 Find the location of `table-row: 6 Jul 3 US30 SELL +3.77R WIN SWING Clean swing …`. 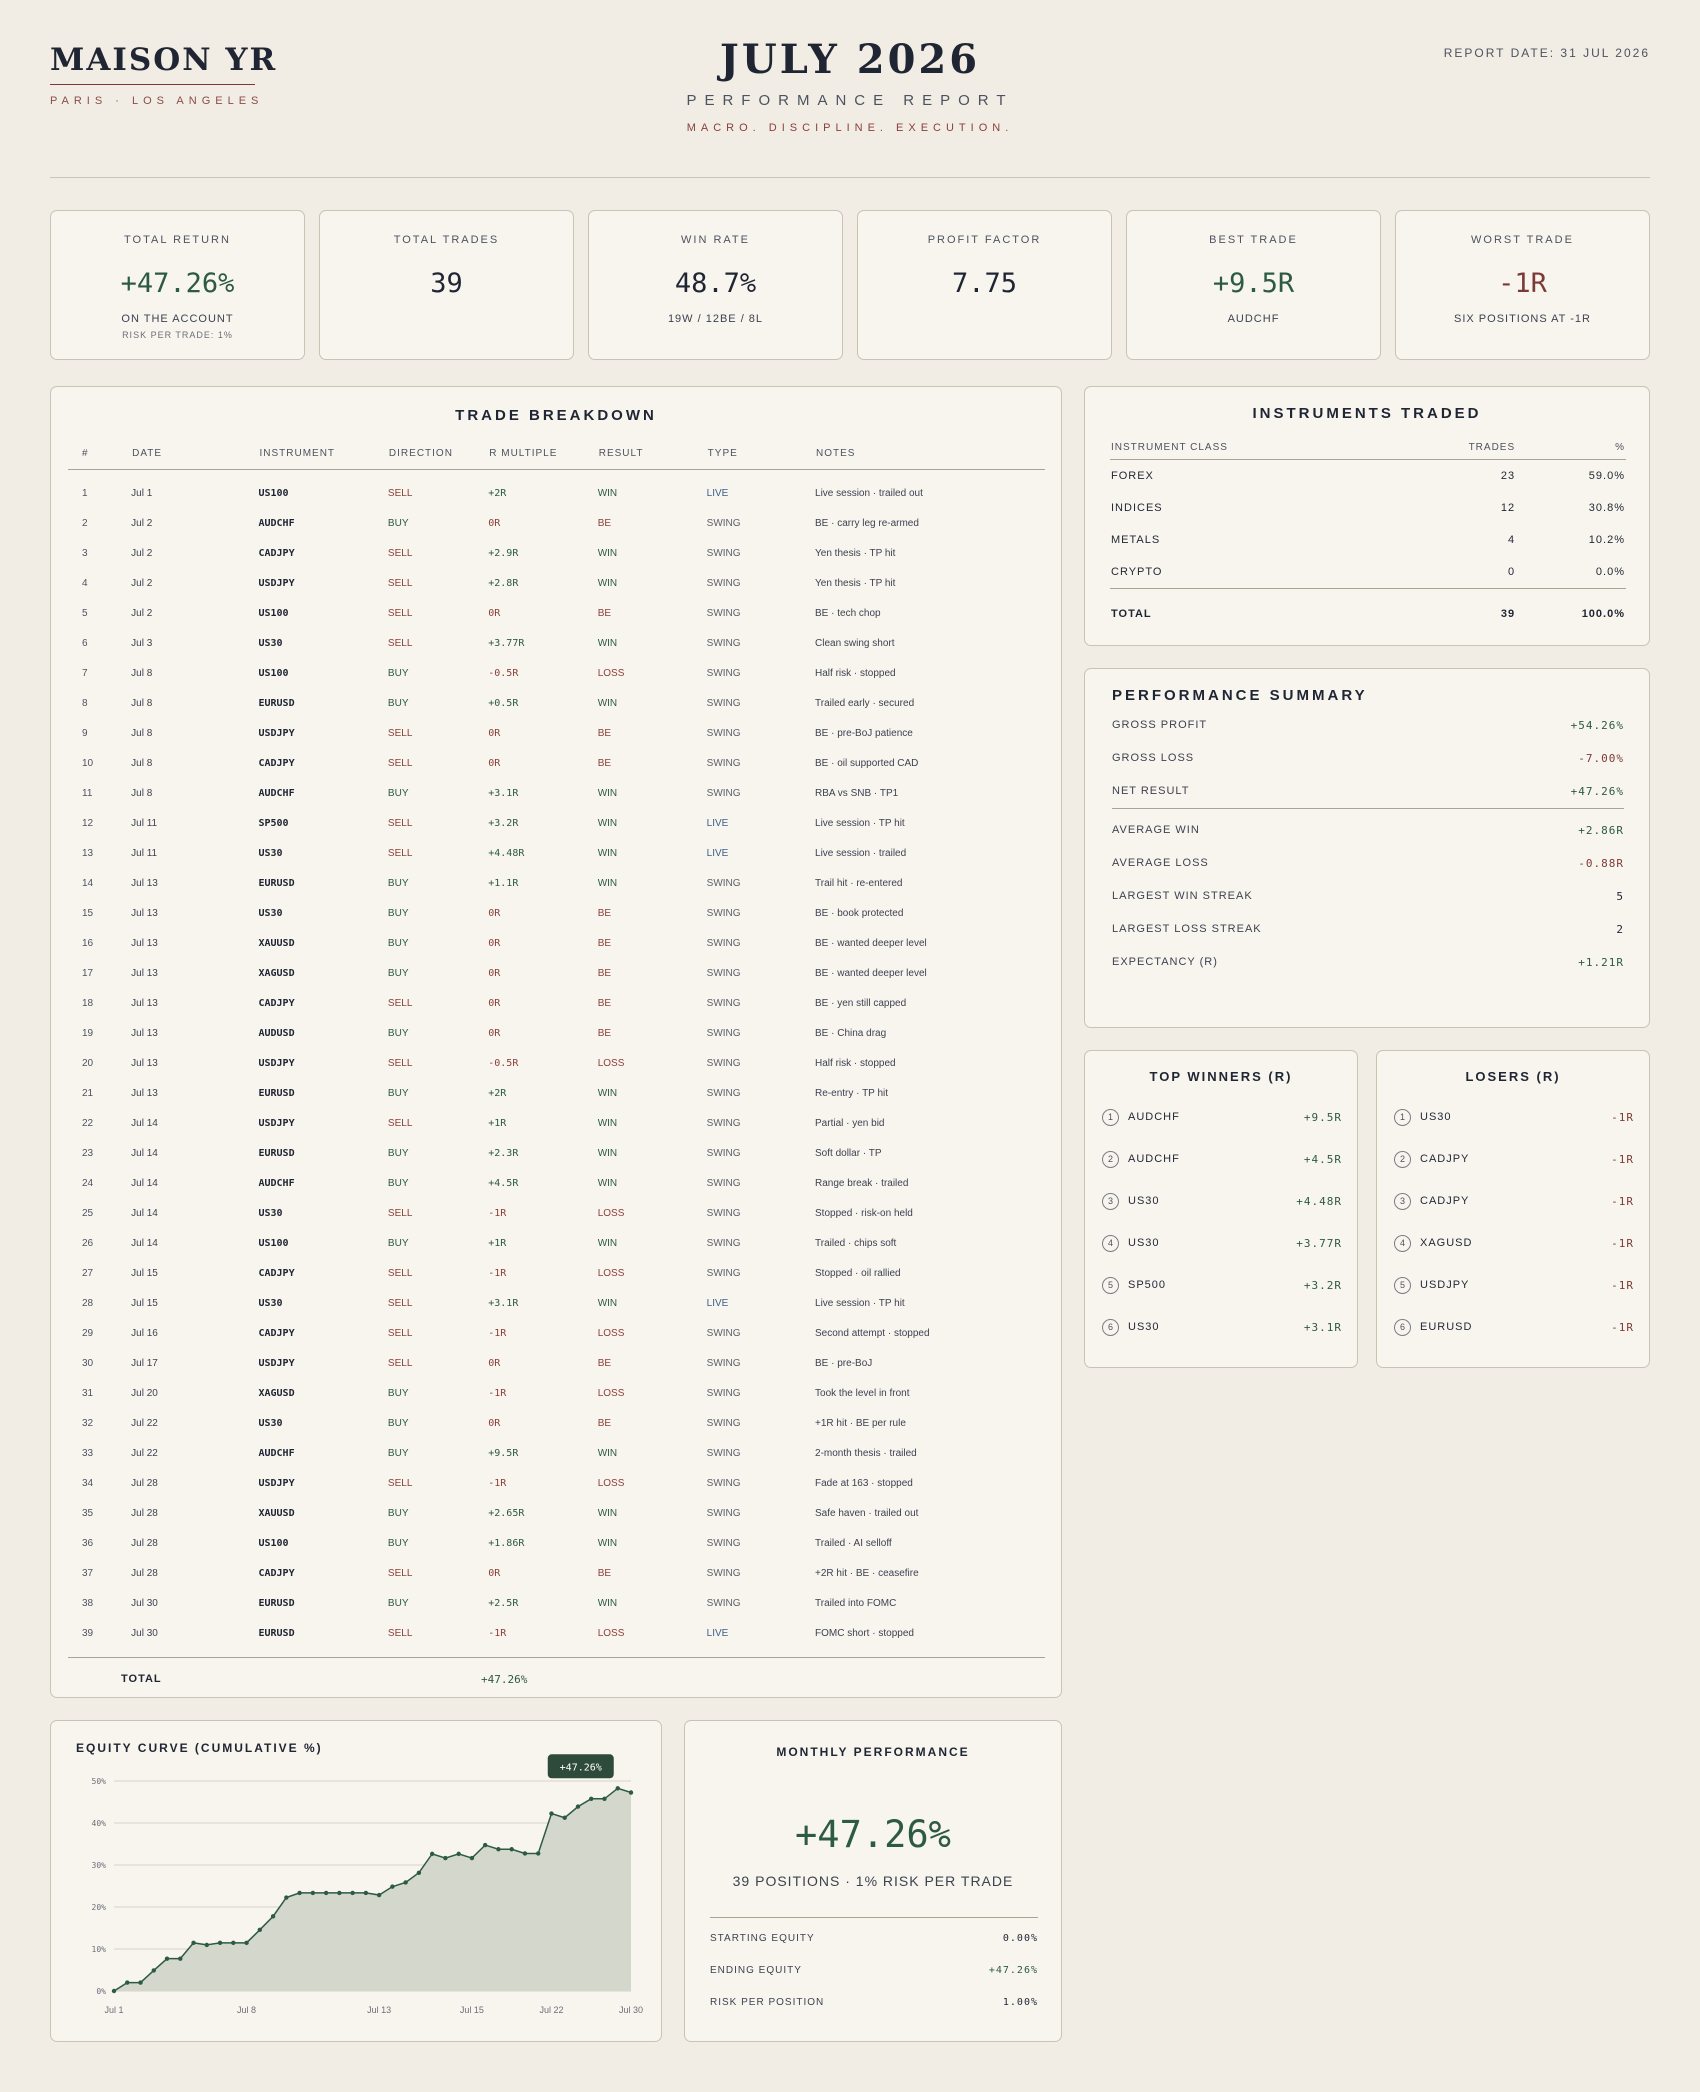

table-row: 6 Jul 3 US30 SELL +3.77R WIN SWING Clean swing … is located at coordinates (556, 643).